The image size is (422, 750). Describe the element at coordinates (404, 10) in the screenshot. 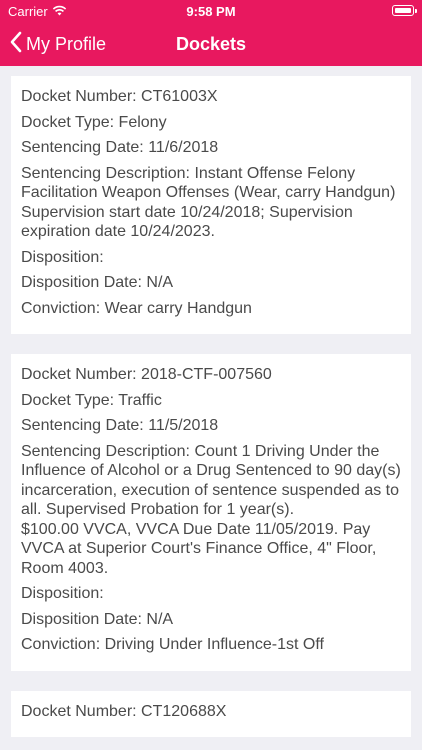

I see `battery-icon` at that location.